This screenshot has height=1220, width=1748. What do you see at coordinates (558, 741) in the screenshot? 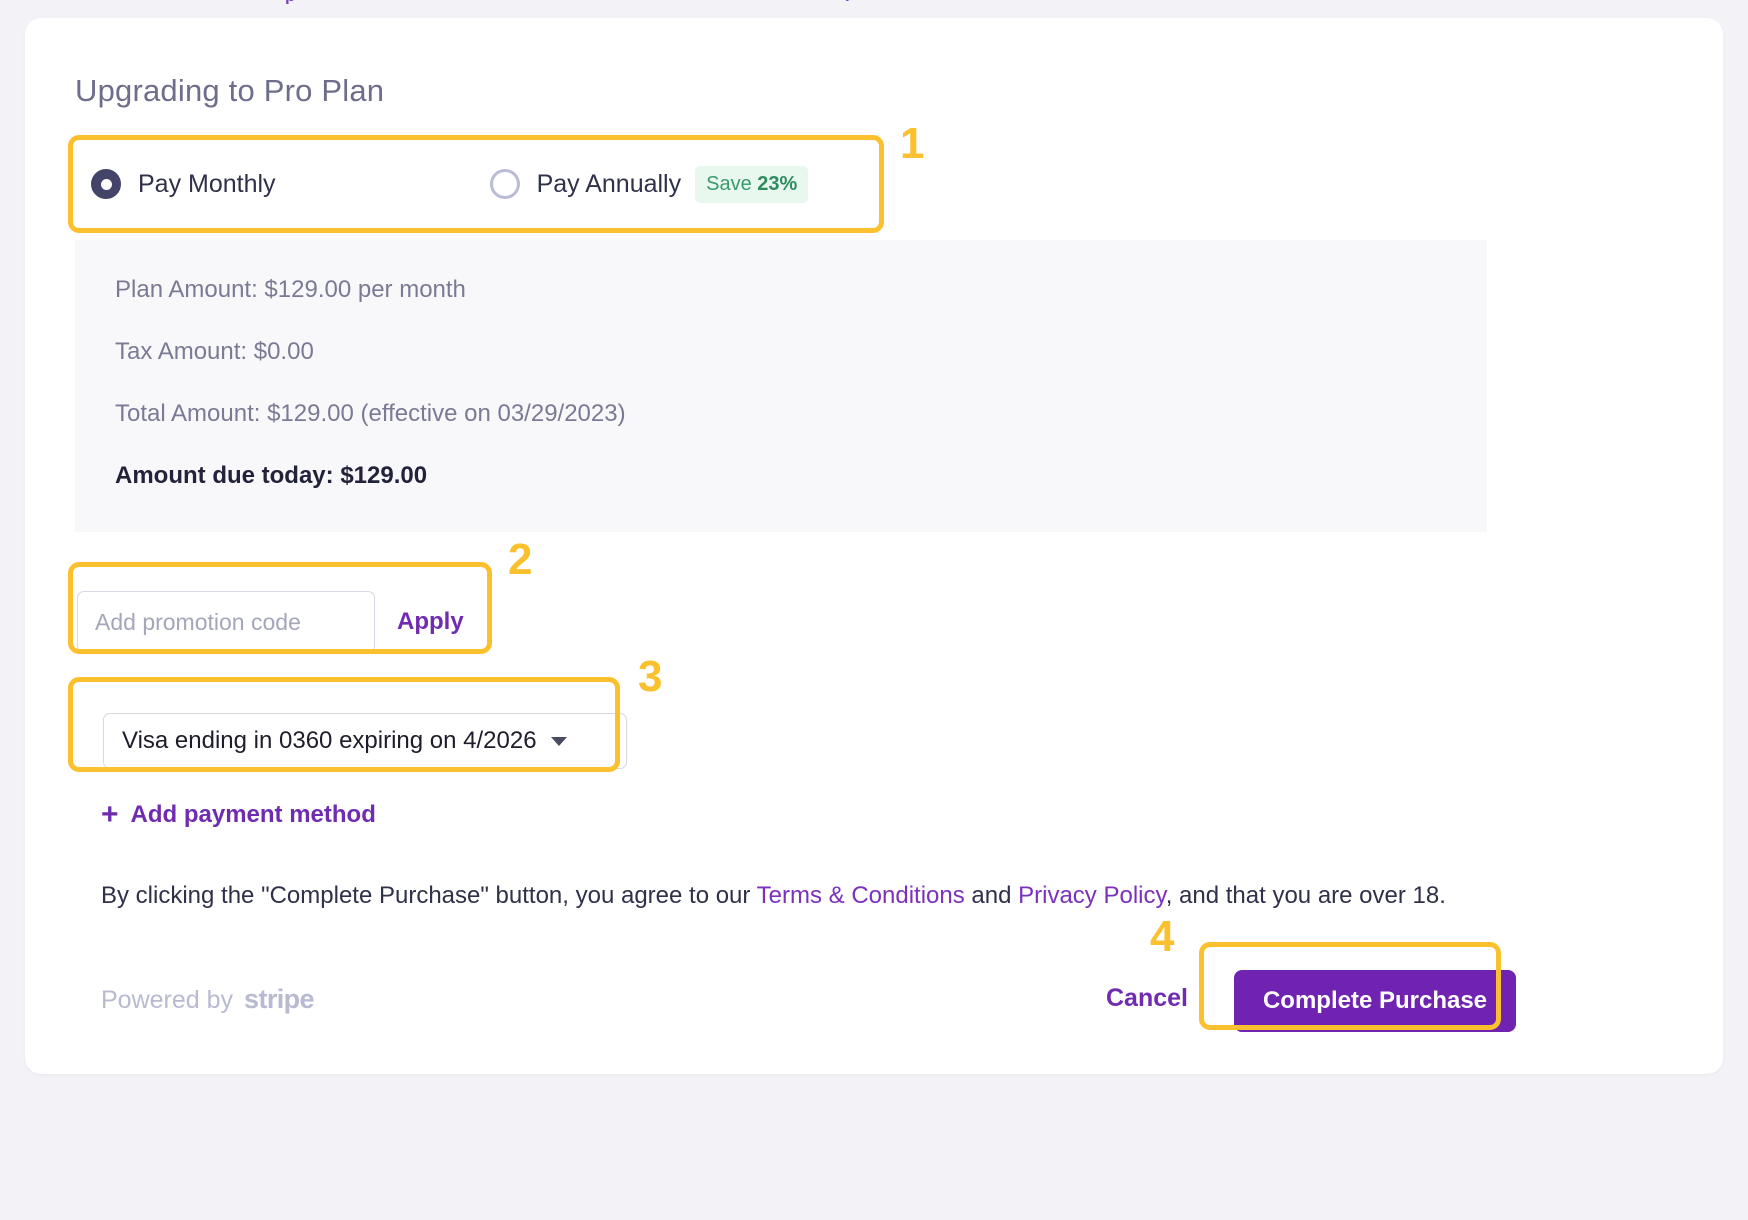
I see `chevron-down-icon` at bounding box center [558, 741].